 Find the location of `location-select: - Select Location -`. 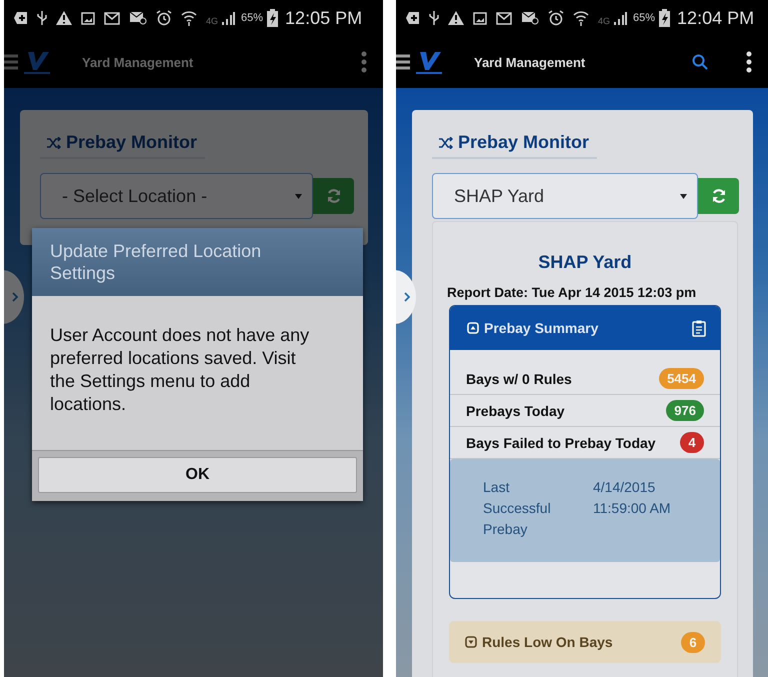

location-select: - Select Location - is located at coordinates (176, 196).